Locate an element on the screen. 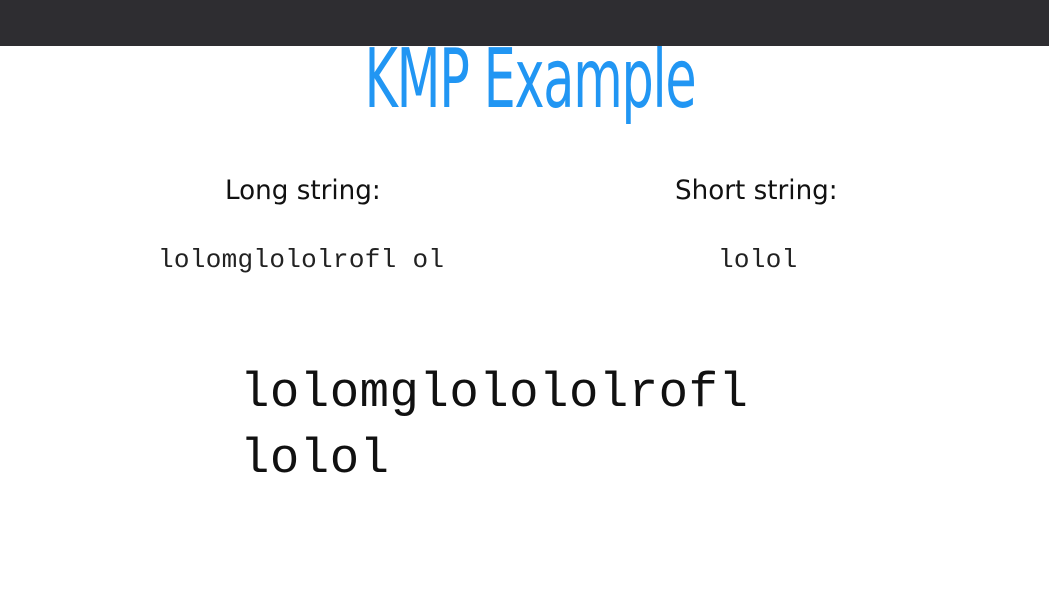 This screenshot has width=1049, height=604. long-string-label: Long string: is located at coordinates (303, 190).